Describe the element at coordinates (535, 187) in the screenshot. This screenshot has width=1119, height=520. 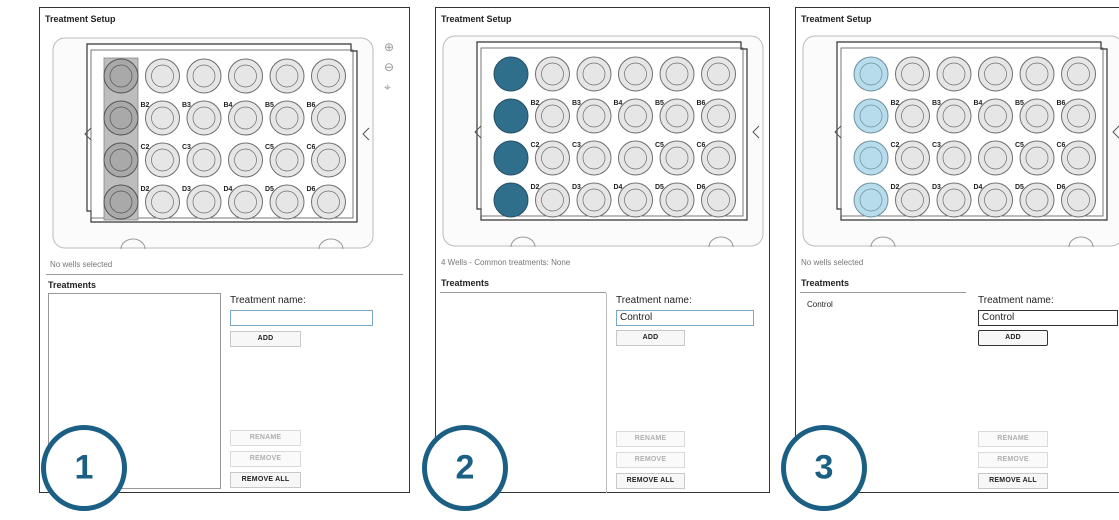
I see `well-label: D2` at that location.